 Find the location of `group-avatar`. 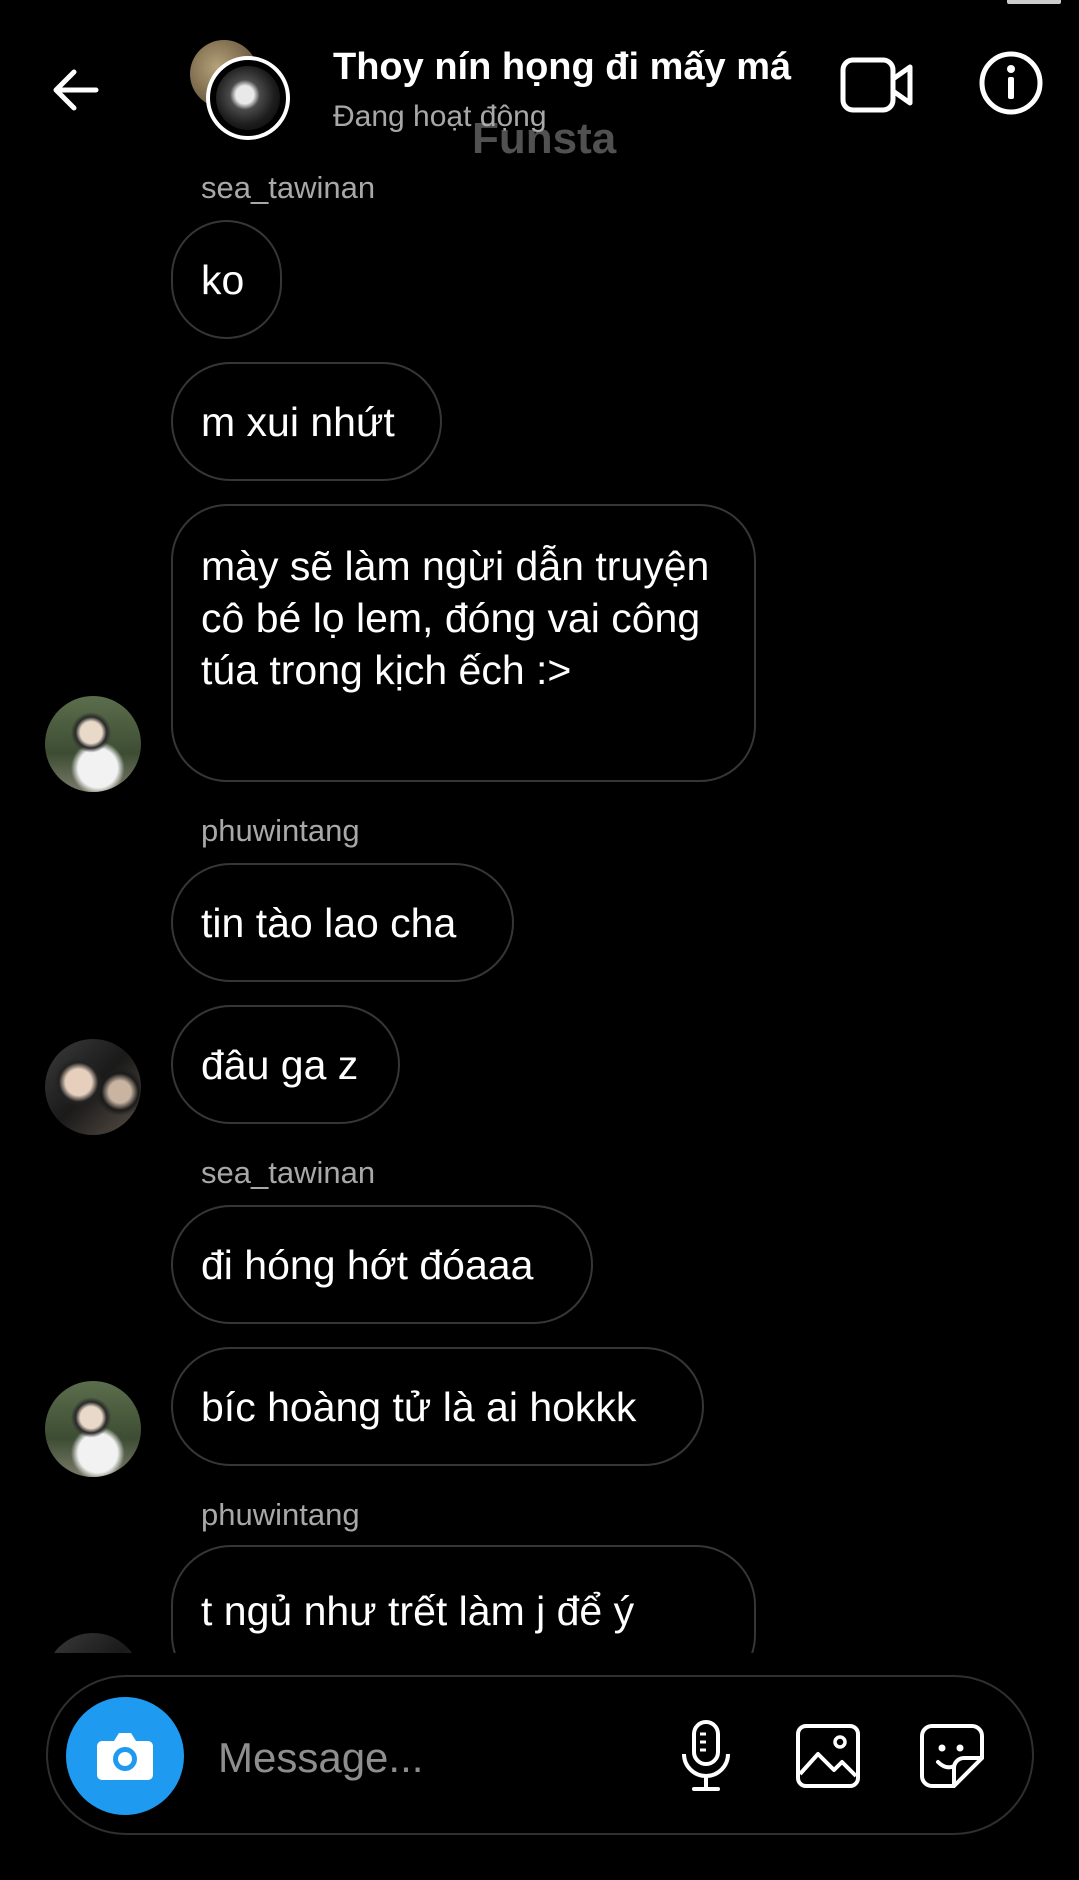

group-avatar is located at coordinates (240, 90).